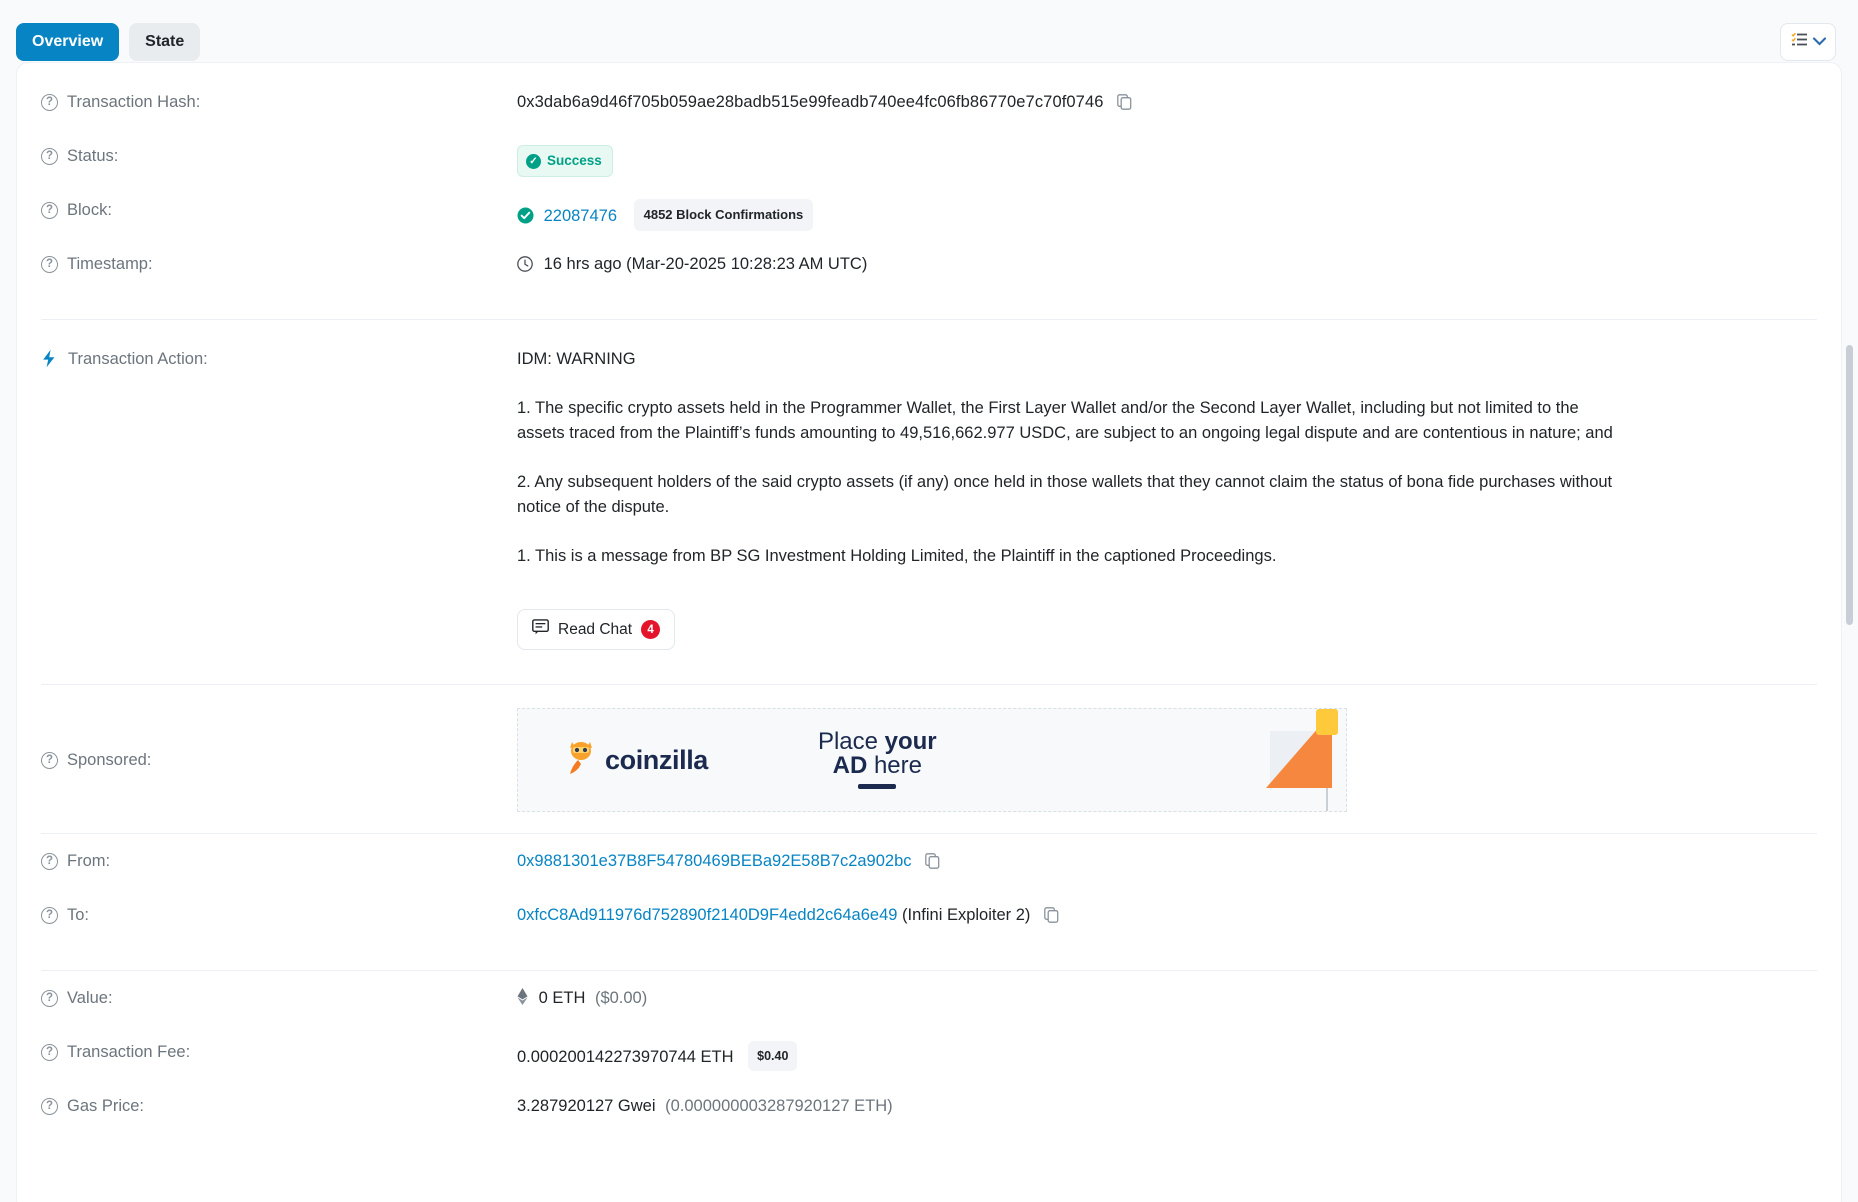  What do you see at coordinates (581, 760) in the screenshot?
I see `coinzilla-mascot-icon` at bounding box center [581, 760].